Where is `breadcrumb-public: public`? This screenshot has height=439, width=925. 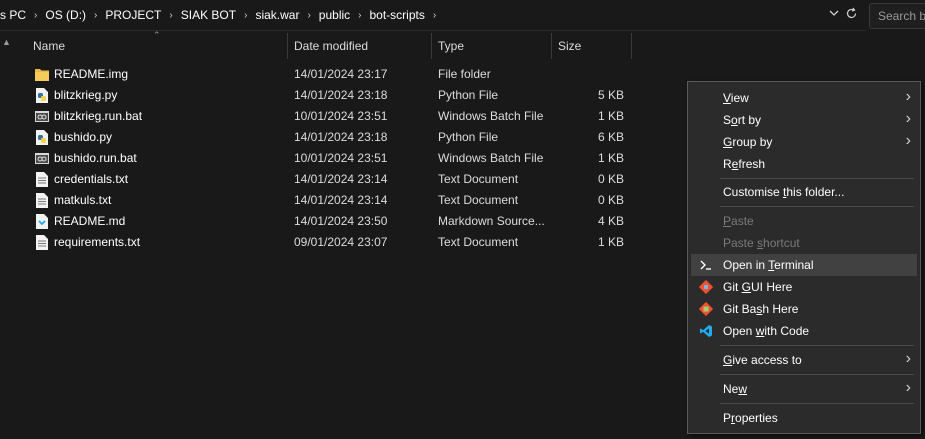
breadcrumb-public: public is located at coordinates (334, 15).